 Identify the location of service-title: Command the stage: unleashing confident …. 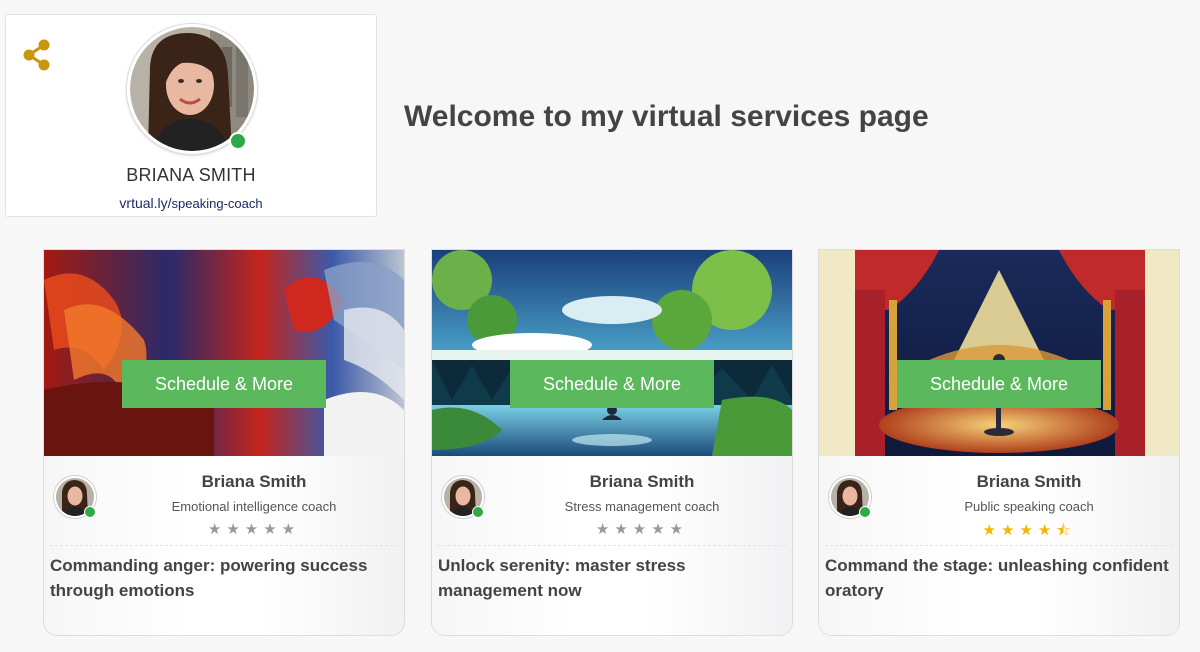
(999, 578).